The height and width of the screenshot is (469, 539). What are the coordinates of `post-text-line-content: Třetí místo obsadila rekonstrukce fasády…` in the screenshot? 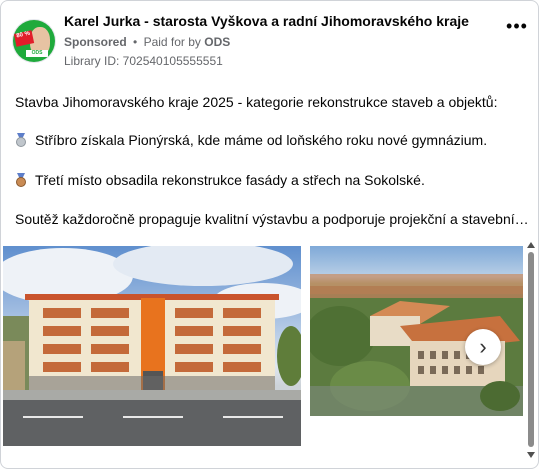 It's located at (230, 180).